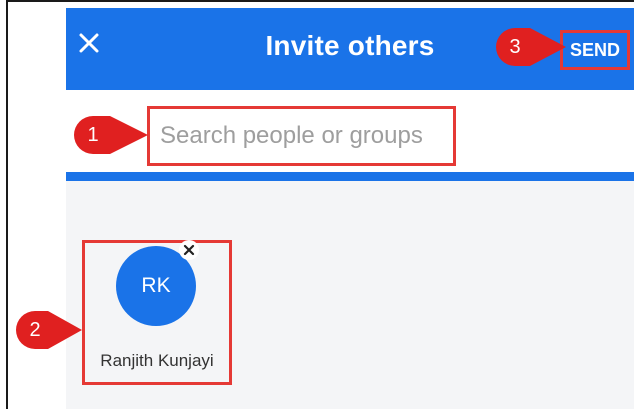  Describe the element at coordinates (530, 47) in the screenshot. I see `callout-3: 3` at that location.